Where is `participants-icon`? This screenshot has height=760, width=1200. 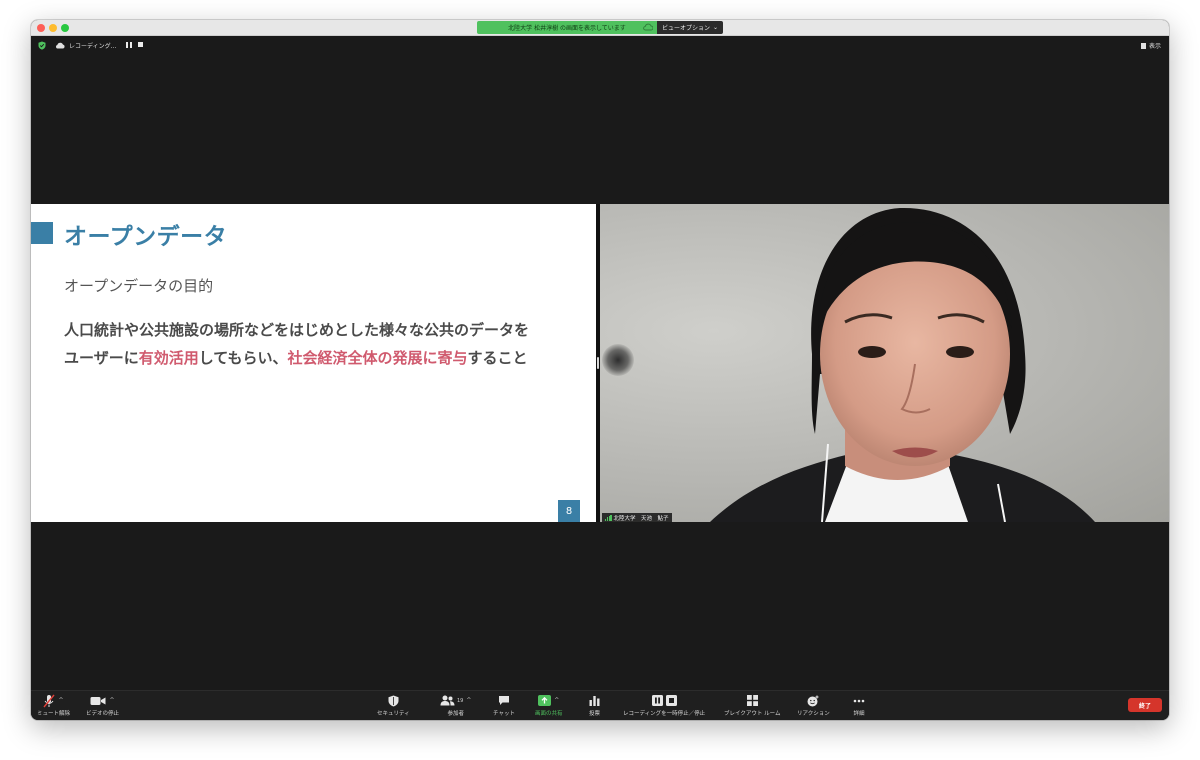 participants-icon is located at coordinates (447, 700).